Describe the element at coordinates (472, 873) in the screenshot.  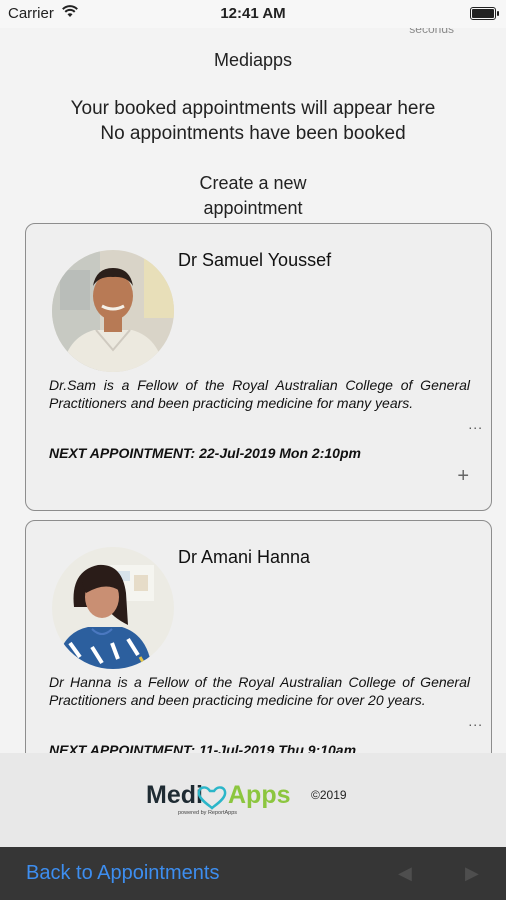
I see `forward-arrow-icon: ▶` at that location.